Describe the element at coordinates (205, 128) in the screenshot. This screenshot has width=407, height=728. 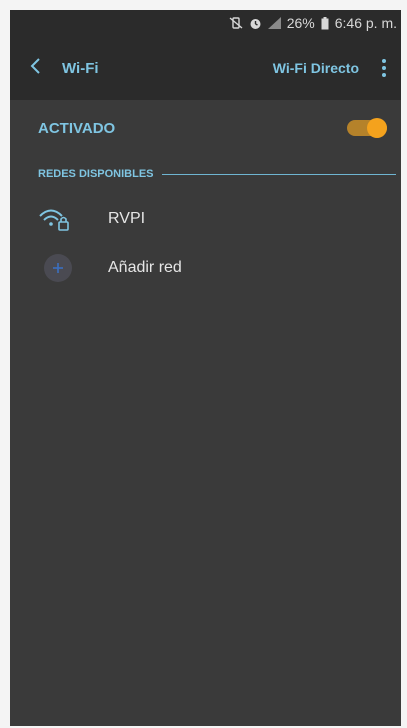
I see `wifi-toggle-row: ACTIVADO` at that location.